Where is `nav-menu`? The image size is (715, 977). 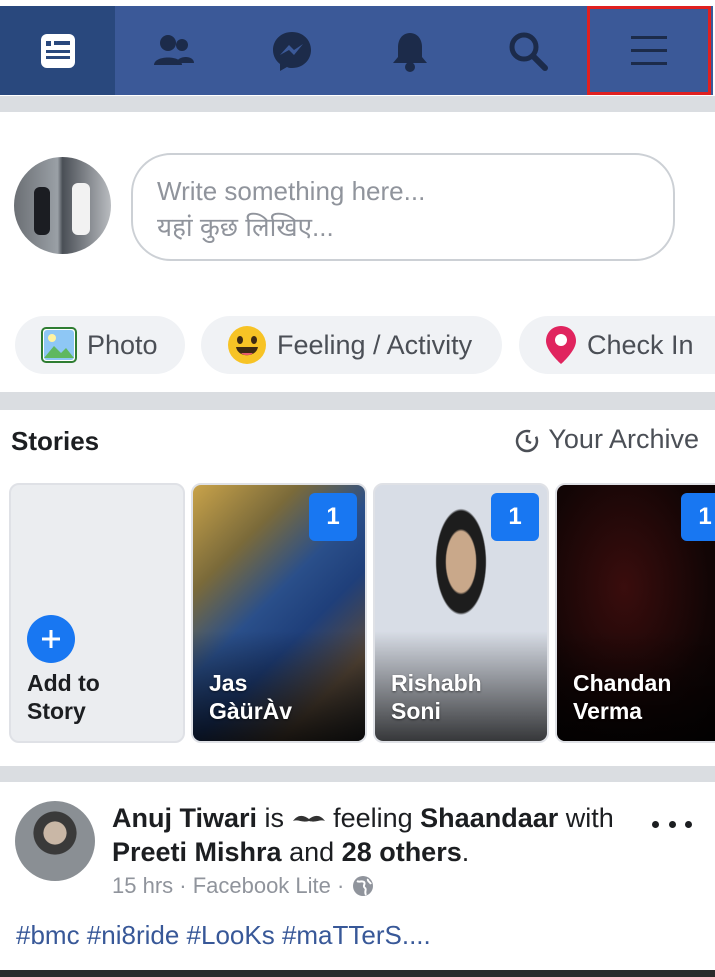 nav-menu is located at coordinates (649, 50).